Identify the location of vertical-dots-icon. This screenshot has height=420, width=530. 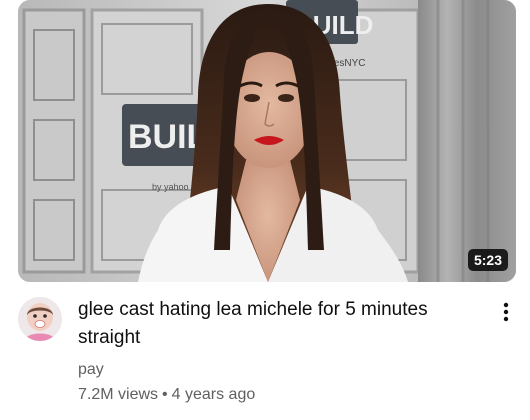
(506, 312).